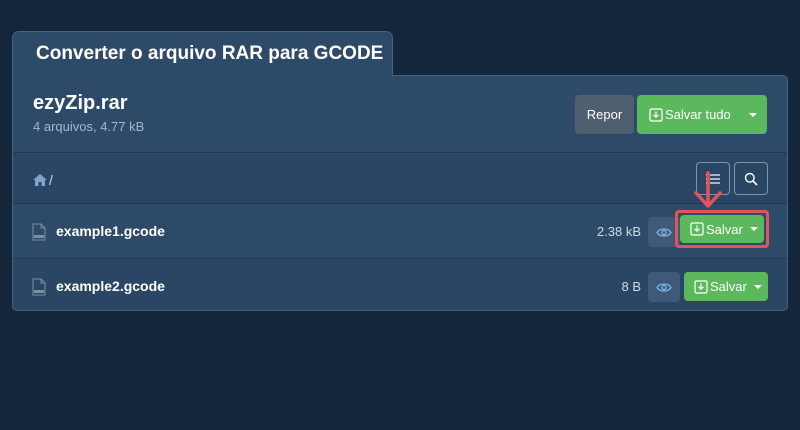 Image resolution: width=800 pixels, height=430 pixels. I want to click on file-size: 8 B, so click(631, 286).